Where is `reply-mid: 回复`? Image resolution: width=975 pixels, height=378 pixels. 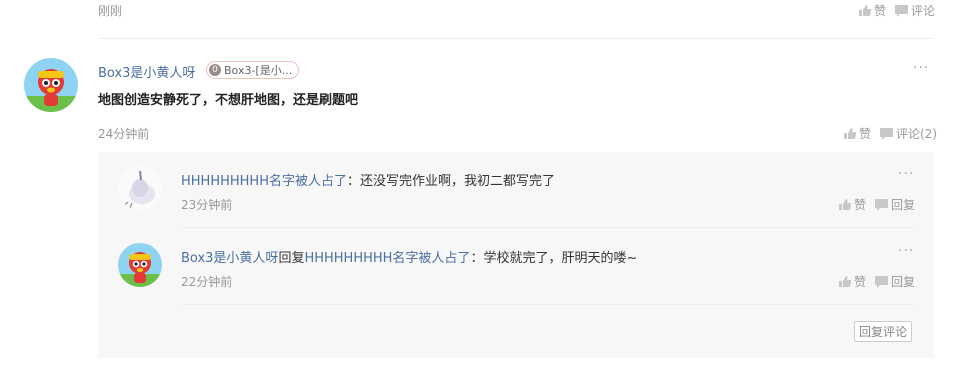 reply-mid: 回复 is located at coordinates (291, 258).